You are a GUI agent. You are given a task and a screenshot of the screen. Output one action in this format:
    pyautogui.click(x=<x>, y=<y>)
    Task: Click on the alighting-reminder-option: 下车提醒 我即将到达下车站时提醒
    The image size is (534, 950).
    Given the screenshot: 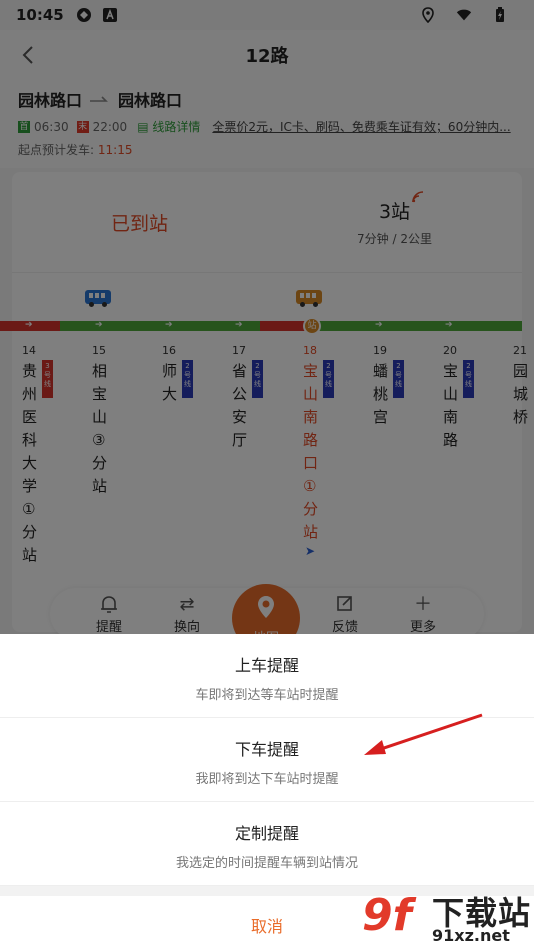 What is the action you would take?
    pyautogui.click(x=267, y=760)
    